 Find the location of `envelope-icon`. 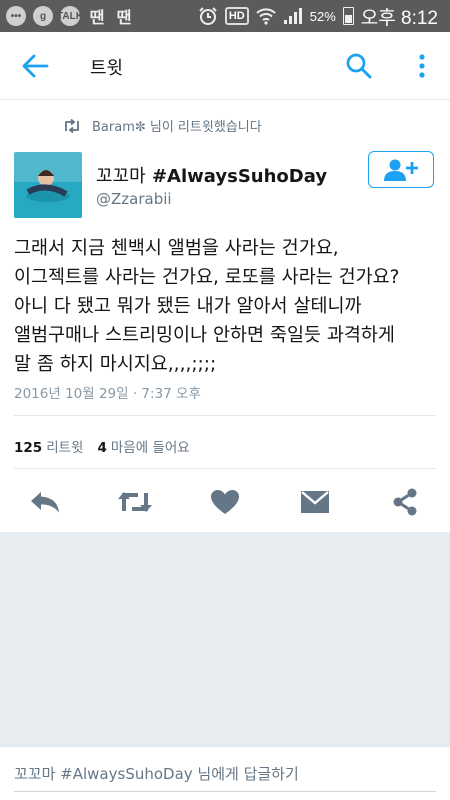

envelope-icon is located at coordinates (315, 502).